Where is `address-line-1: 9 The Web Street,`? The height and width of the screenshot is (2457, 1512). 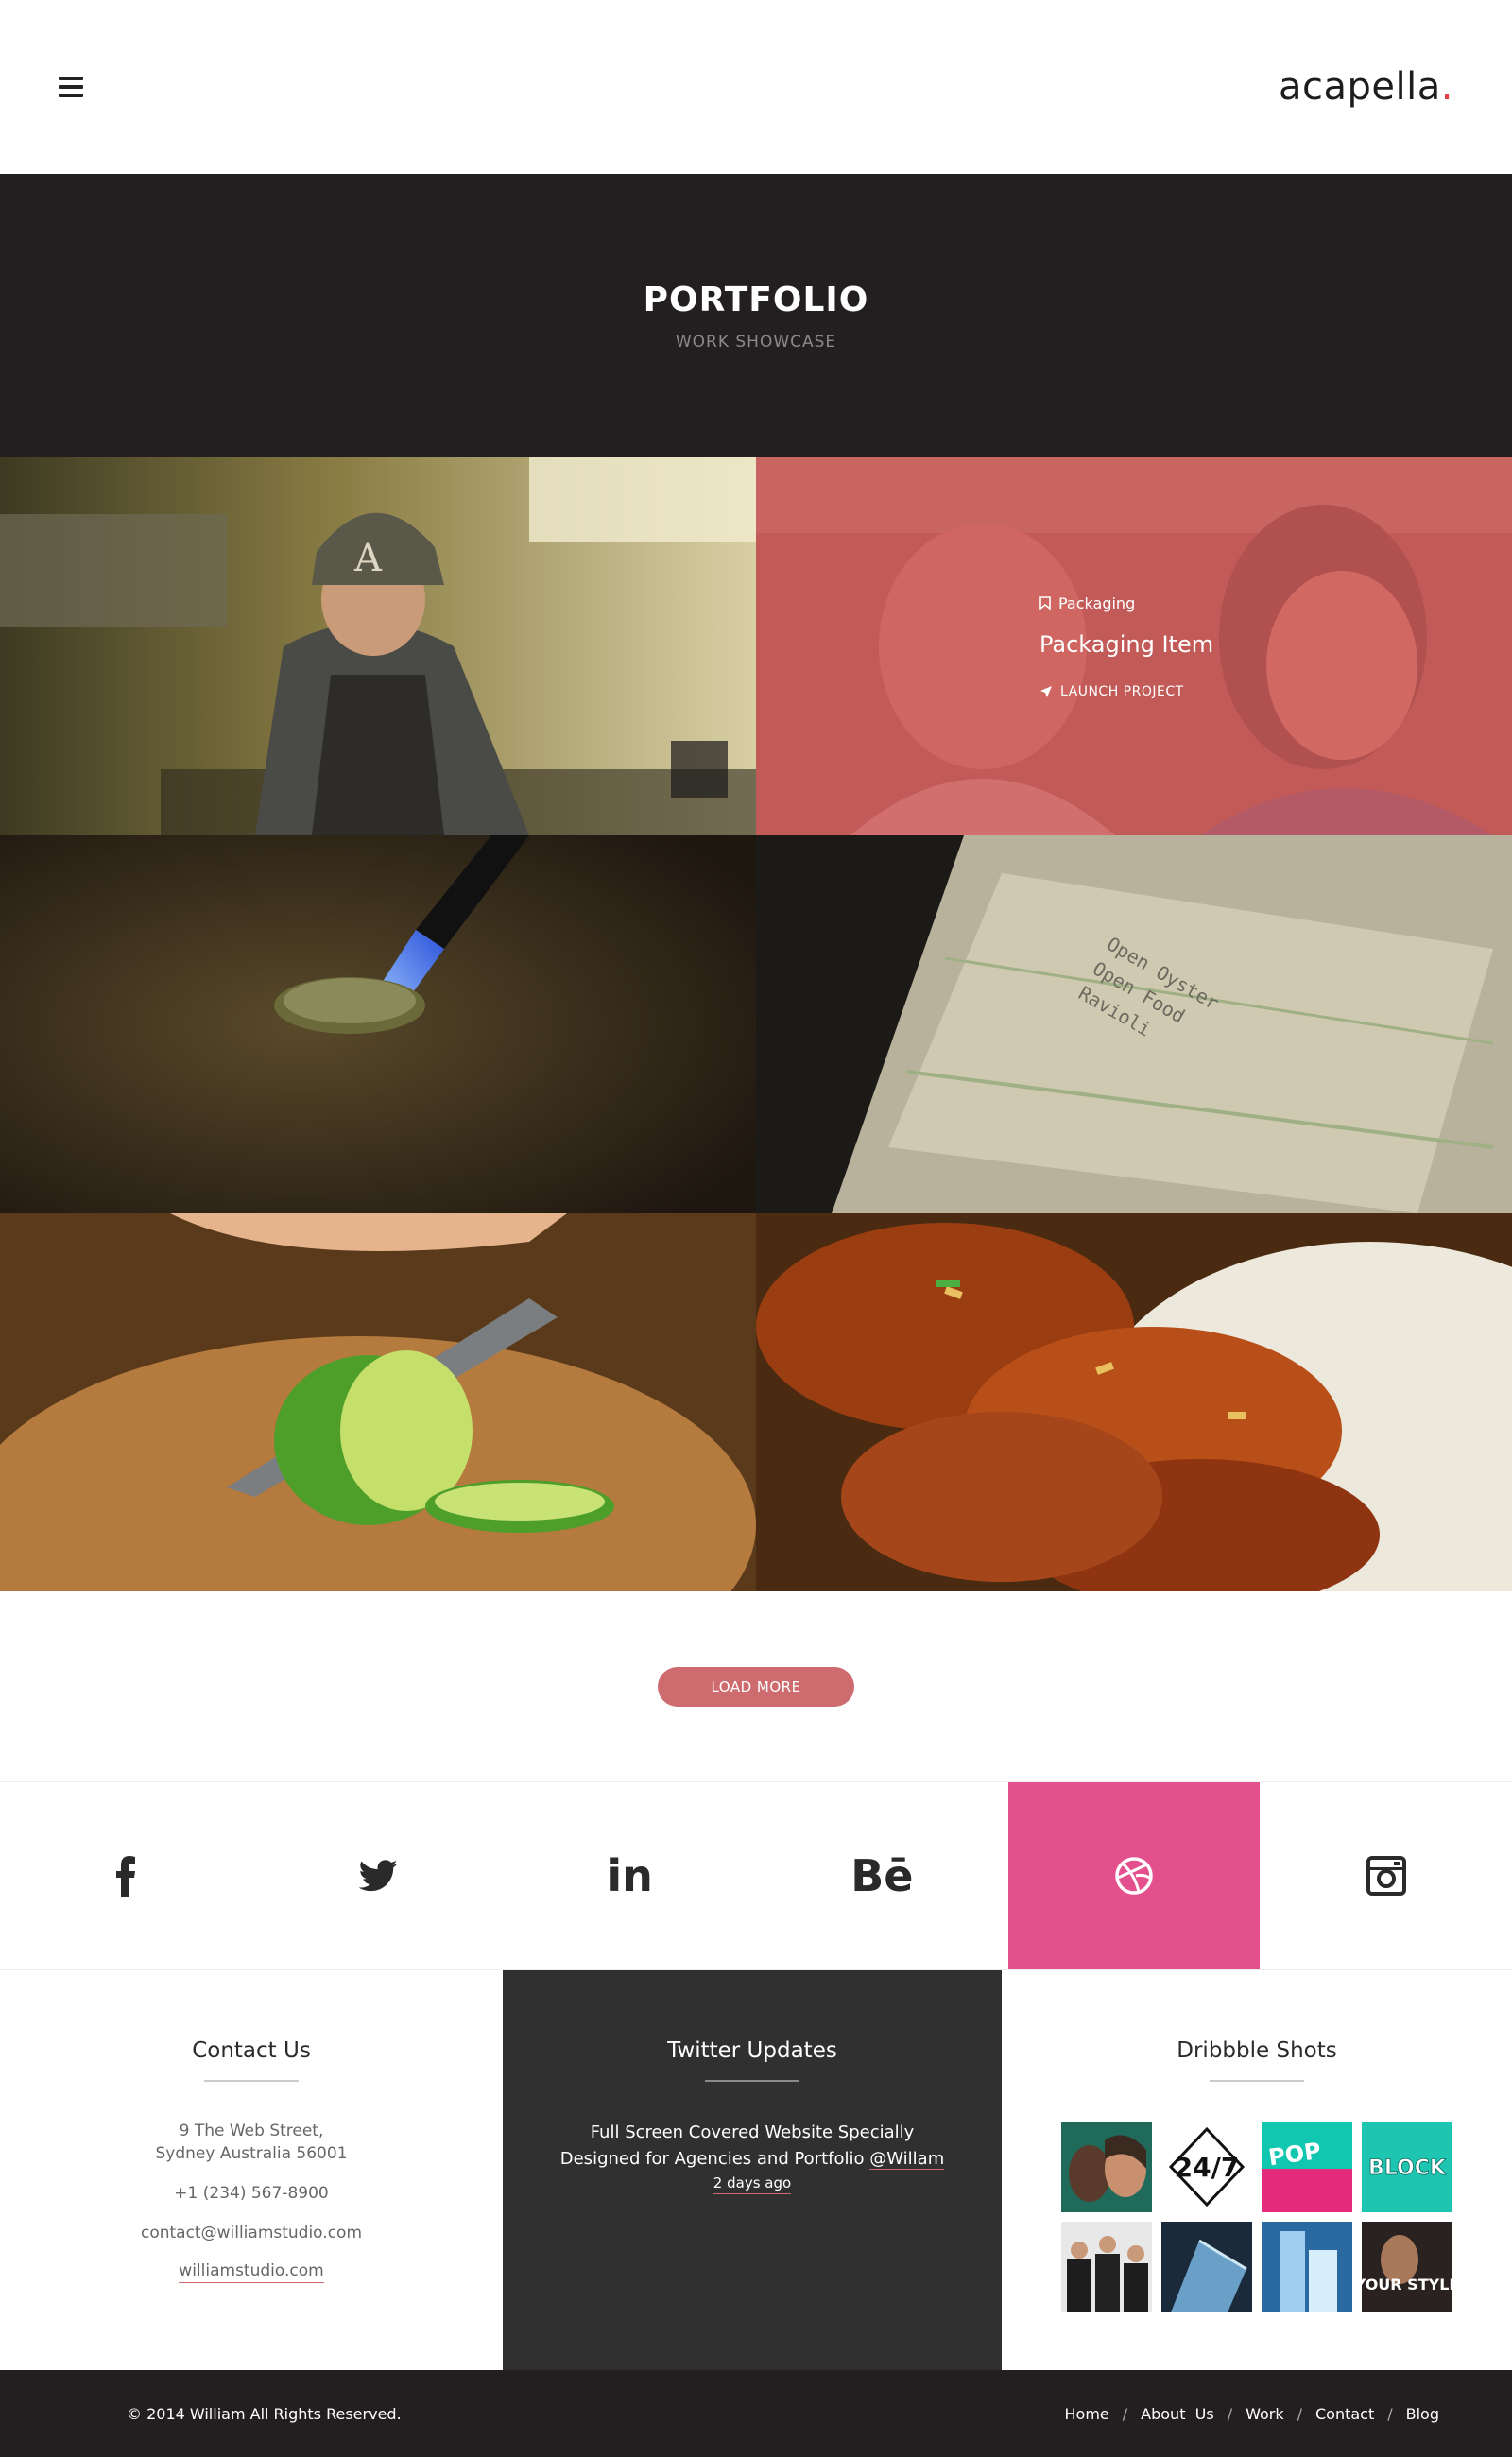
address-line-1: 9 The Web Street, is located at coordinates (251, 2131).